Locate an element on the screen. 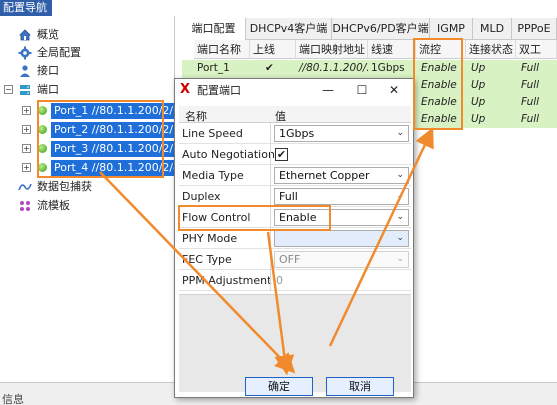  ppm-adjustment-input: 0 is located at coordinates (279, 280).